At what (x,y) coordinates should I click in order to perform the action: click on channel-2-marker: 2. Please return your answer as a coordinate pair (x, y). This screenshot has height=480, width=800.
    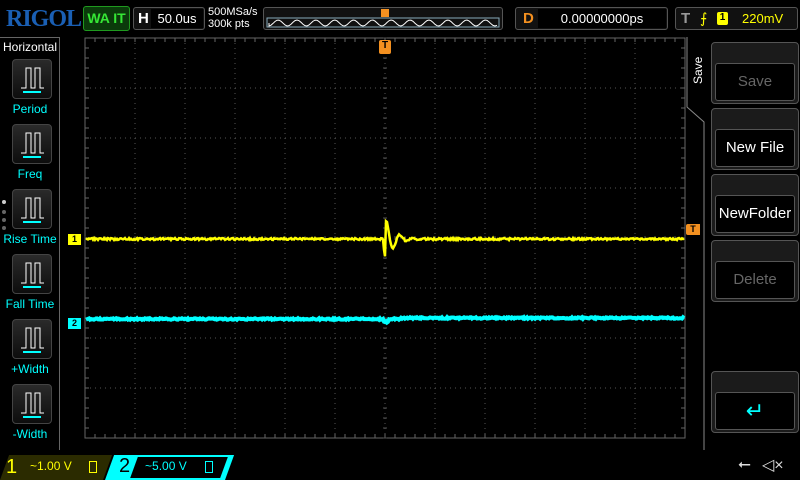
    Looking at the image, I should click on (74, 323).